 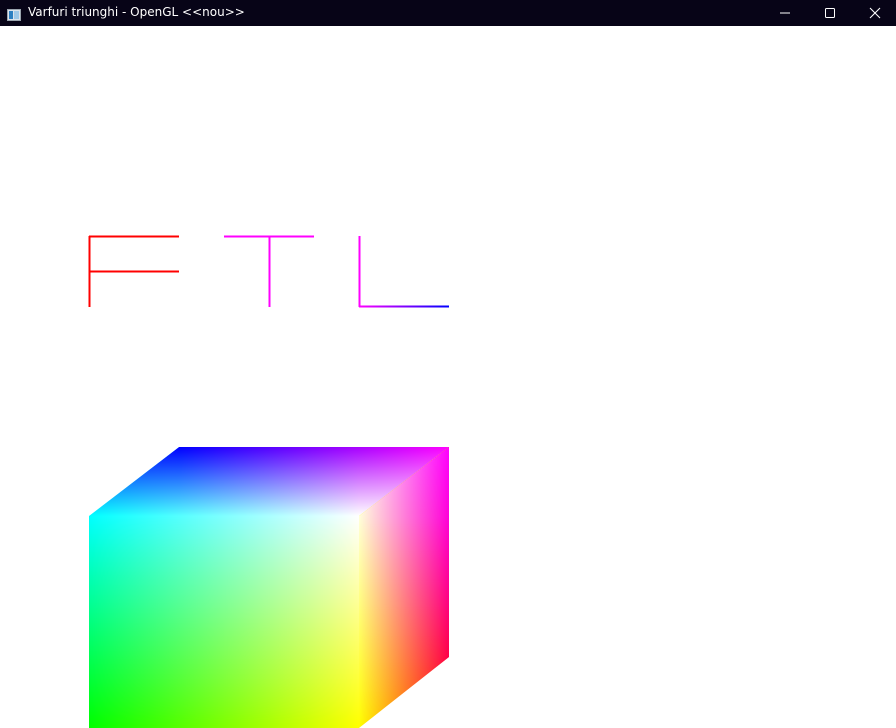 I want to click on close-button, so click(x=874, y=13).